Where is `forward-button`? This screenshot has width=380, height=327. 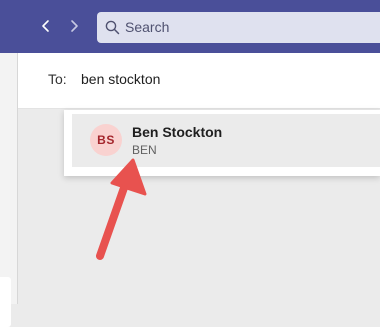 forward-button is located at coordinates (74, 28).